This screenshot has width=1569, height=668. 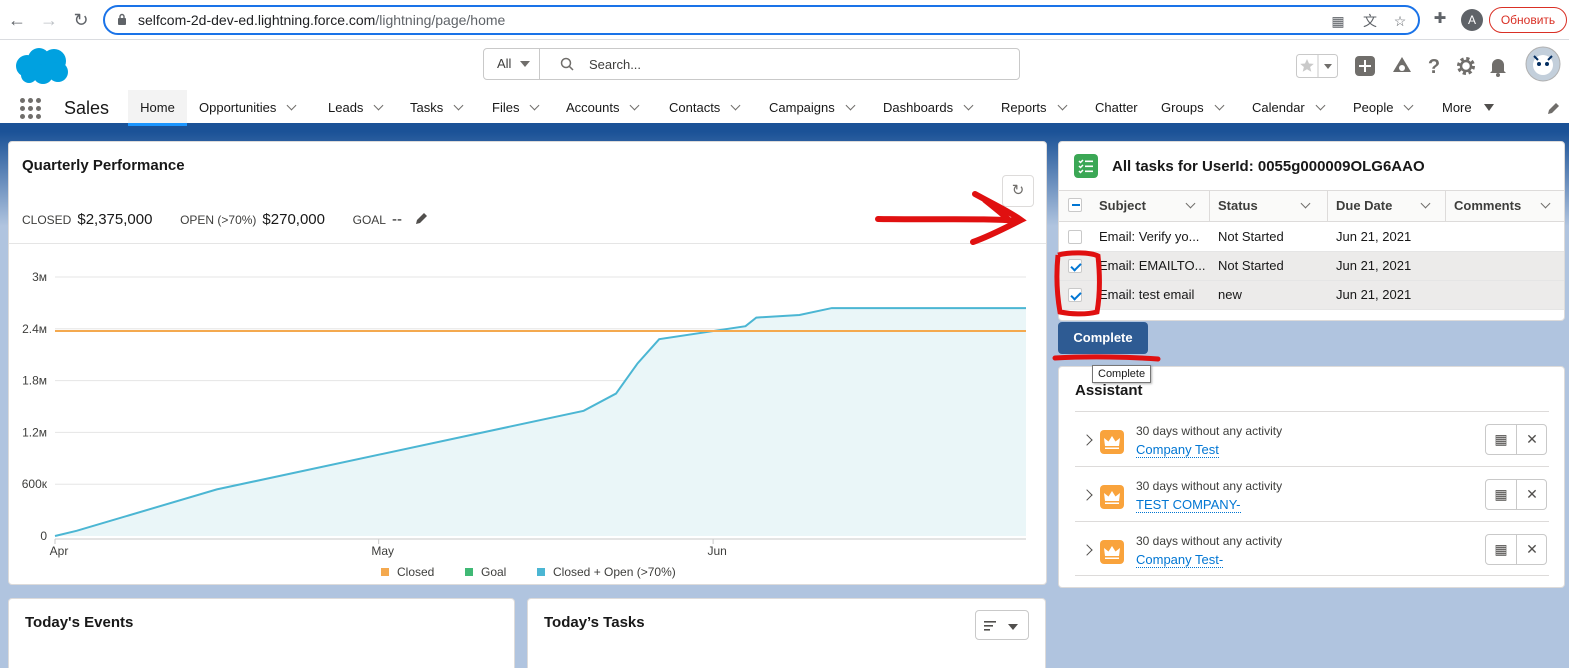 What do you see at coordinates (248, 108) in the screenshot?
I see `tab-opportunities: Opportunities` at bounding box center [248, 108].